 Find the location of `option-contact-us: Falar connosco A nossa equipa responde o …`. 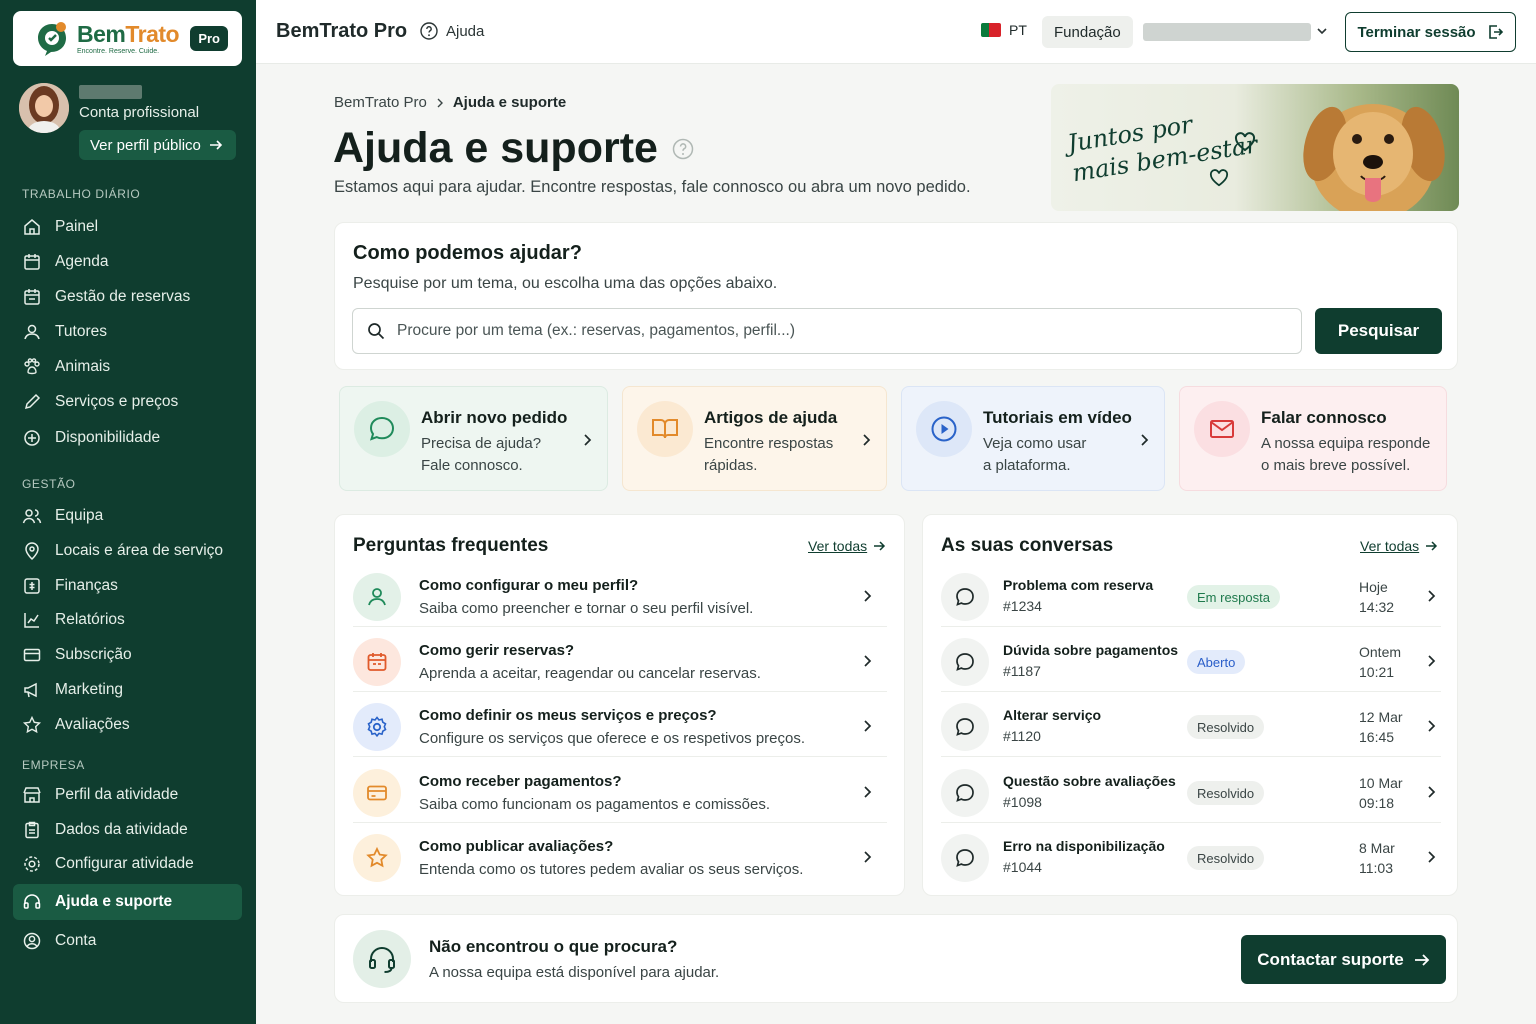

option-contact-us: Falar connosco A nossa equipa responde o … is located at coordinates (1313, 438).